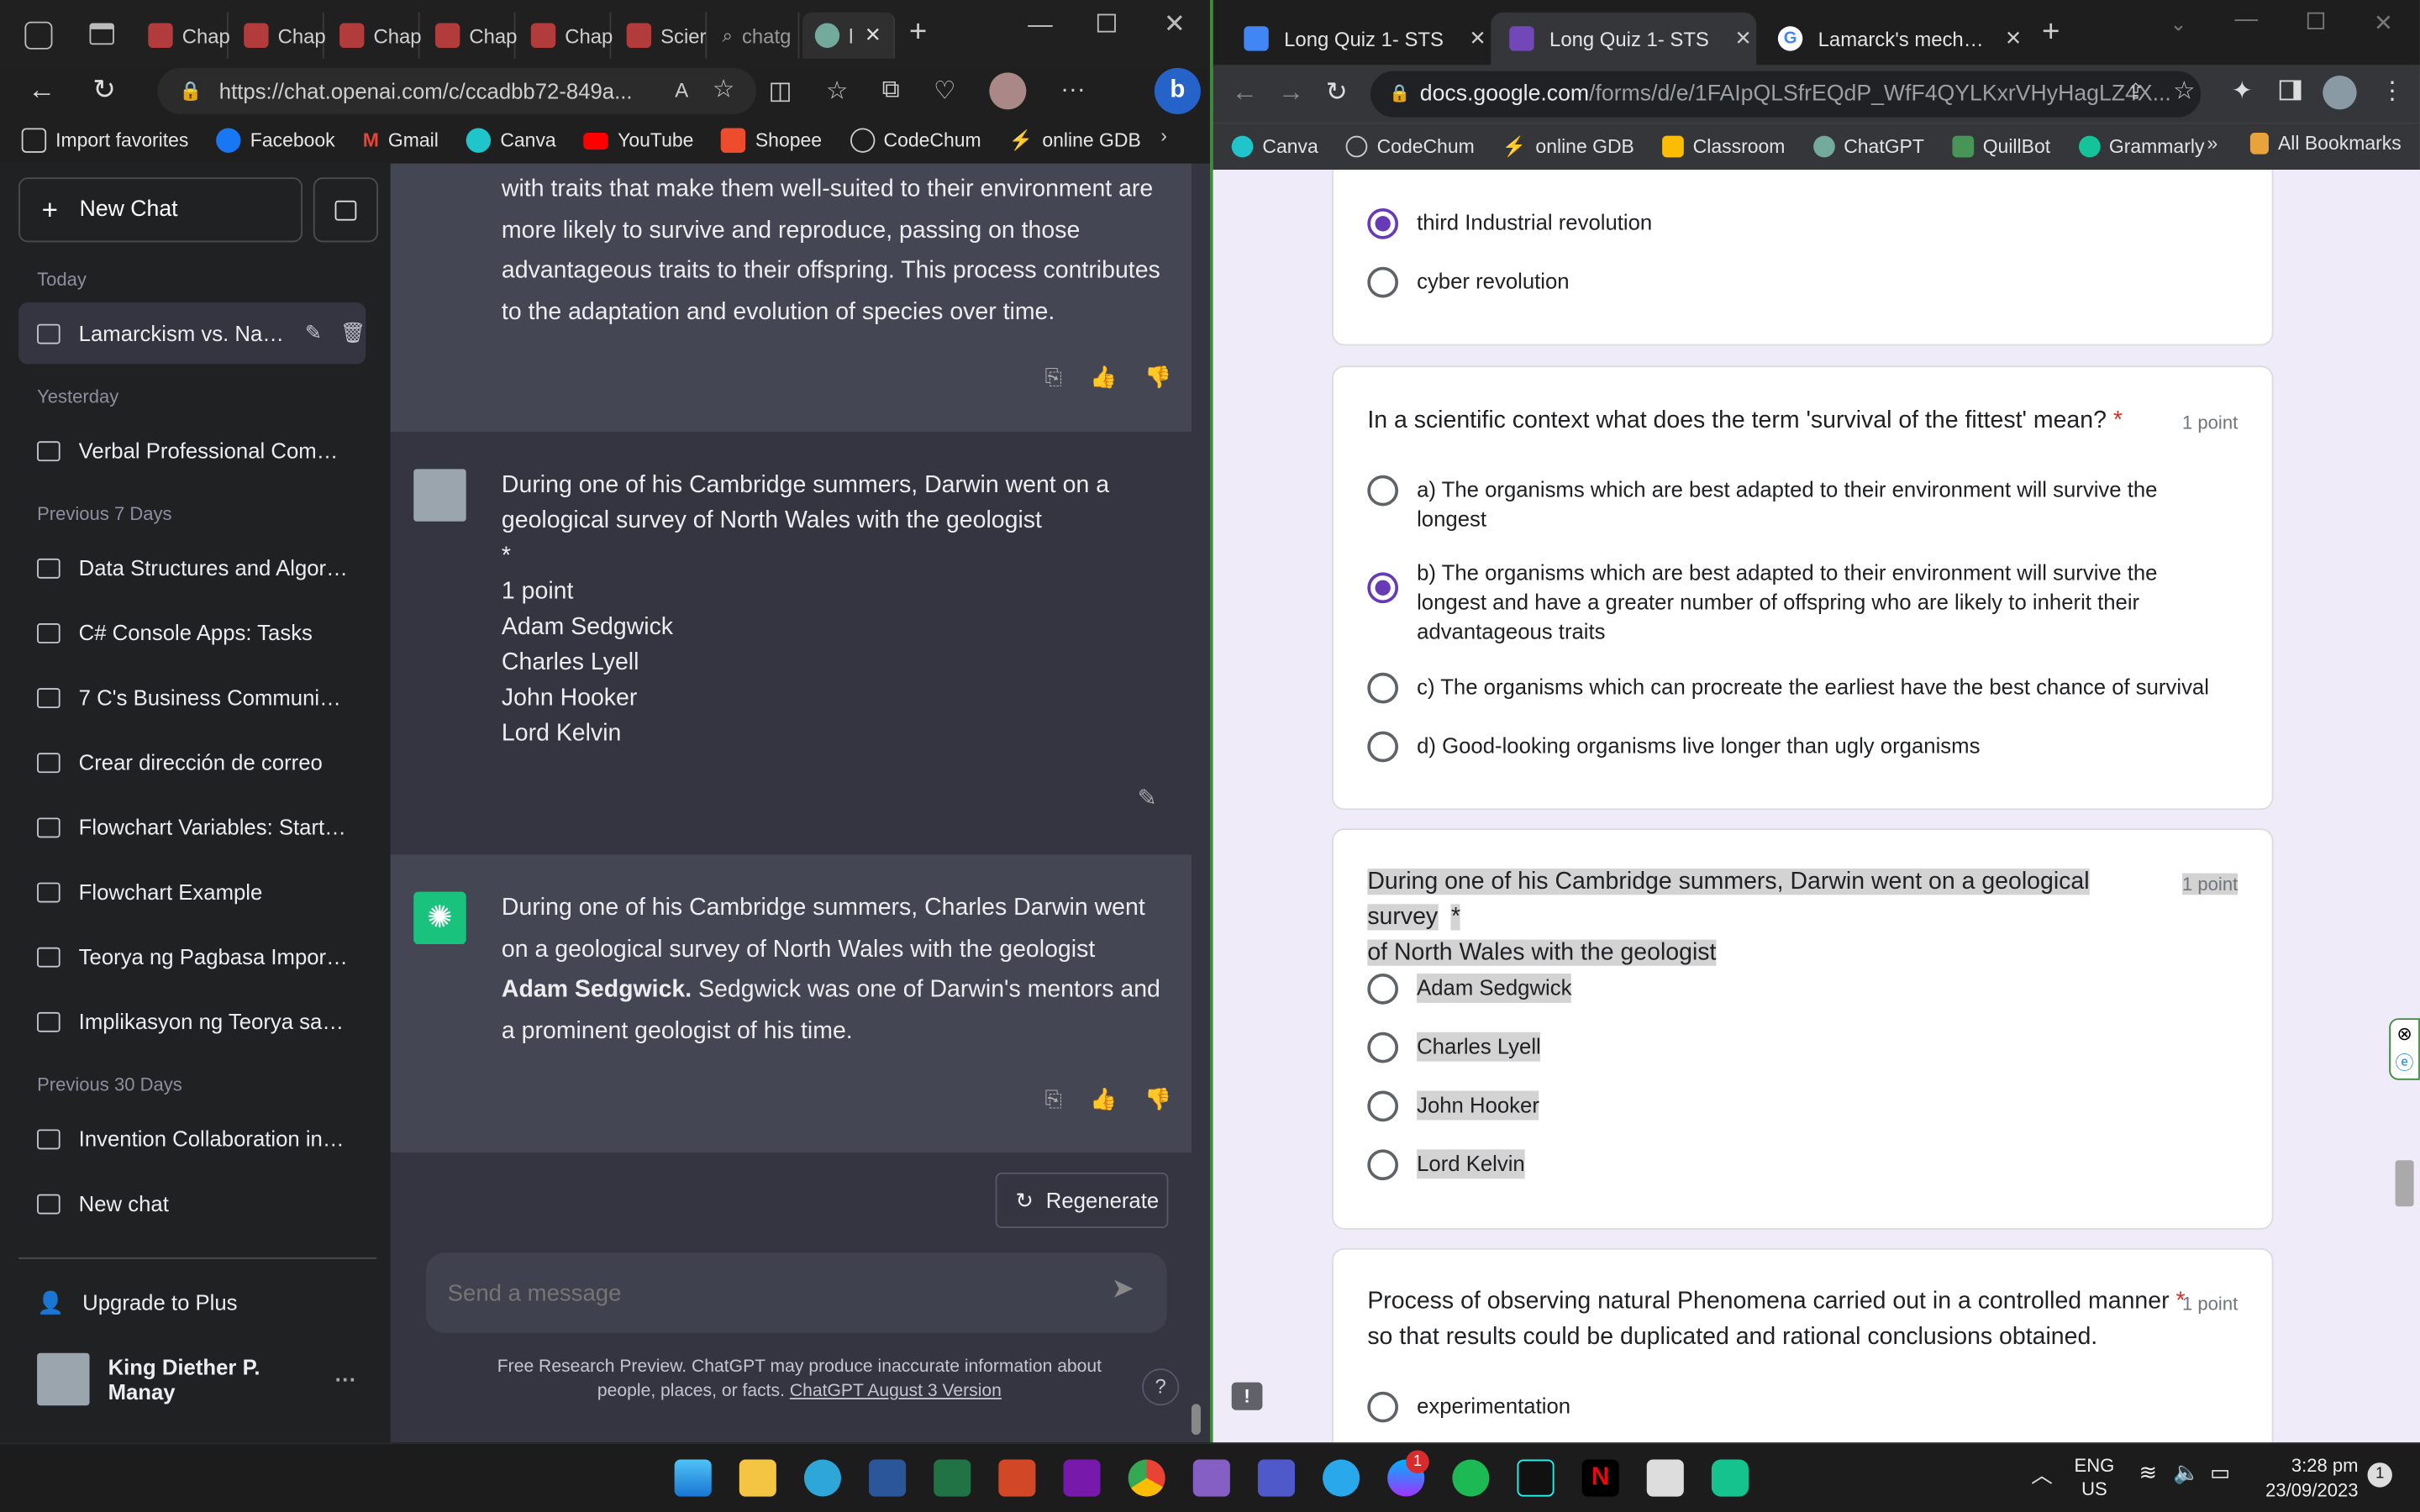 This screenshot has width=2420, height=1512. What do you see at coordinates (1730, 1478) in the screenshot?
I see `edmodo-icon` at bounding box center [1730, 1478].